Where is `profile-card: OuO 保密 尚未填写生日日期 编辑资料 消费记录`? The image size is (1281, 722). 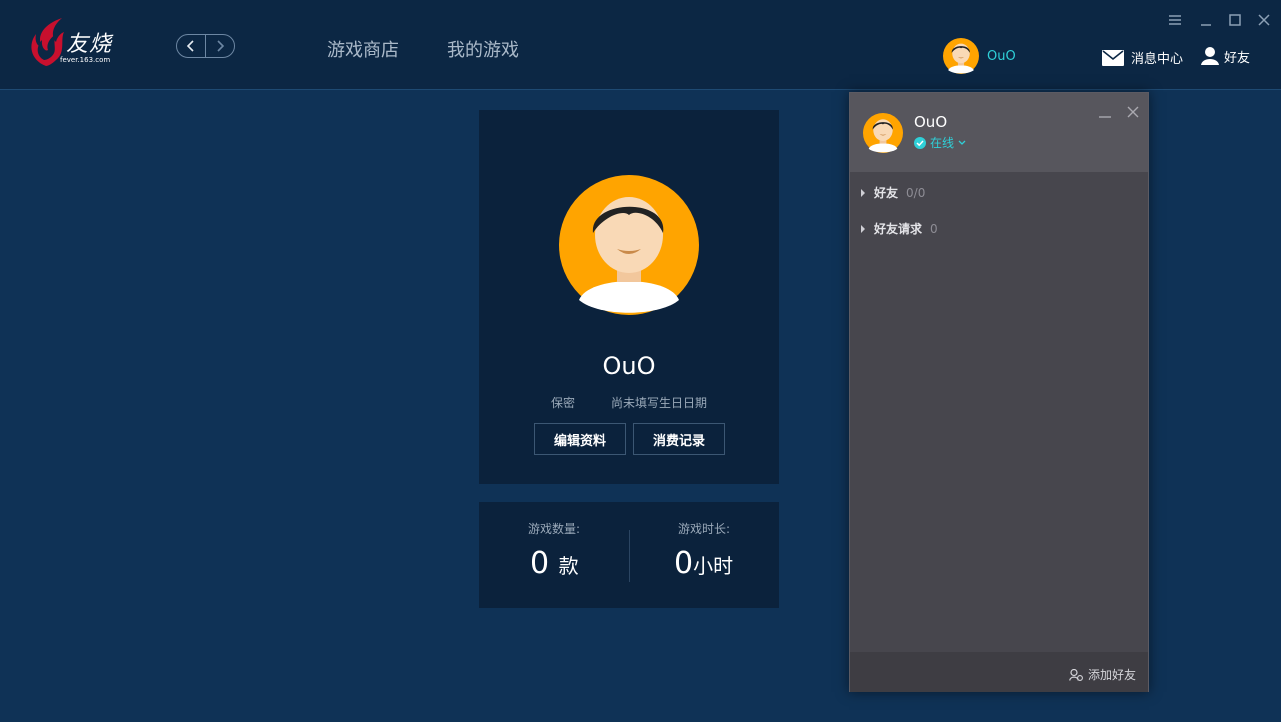
profile-card: OuO 保密 尚未填写生日日期 编辑资料 消费记录 is located at coordinates (629, 297).